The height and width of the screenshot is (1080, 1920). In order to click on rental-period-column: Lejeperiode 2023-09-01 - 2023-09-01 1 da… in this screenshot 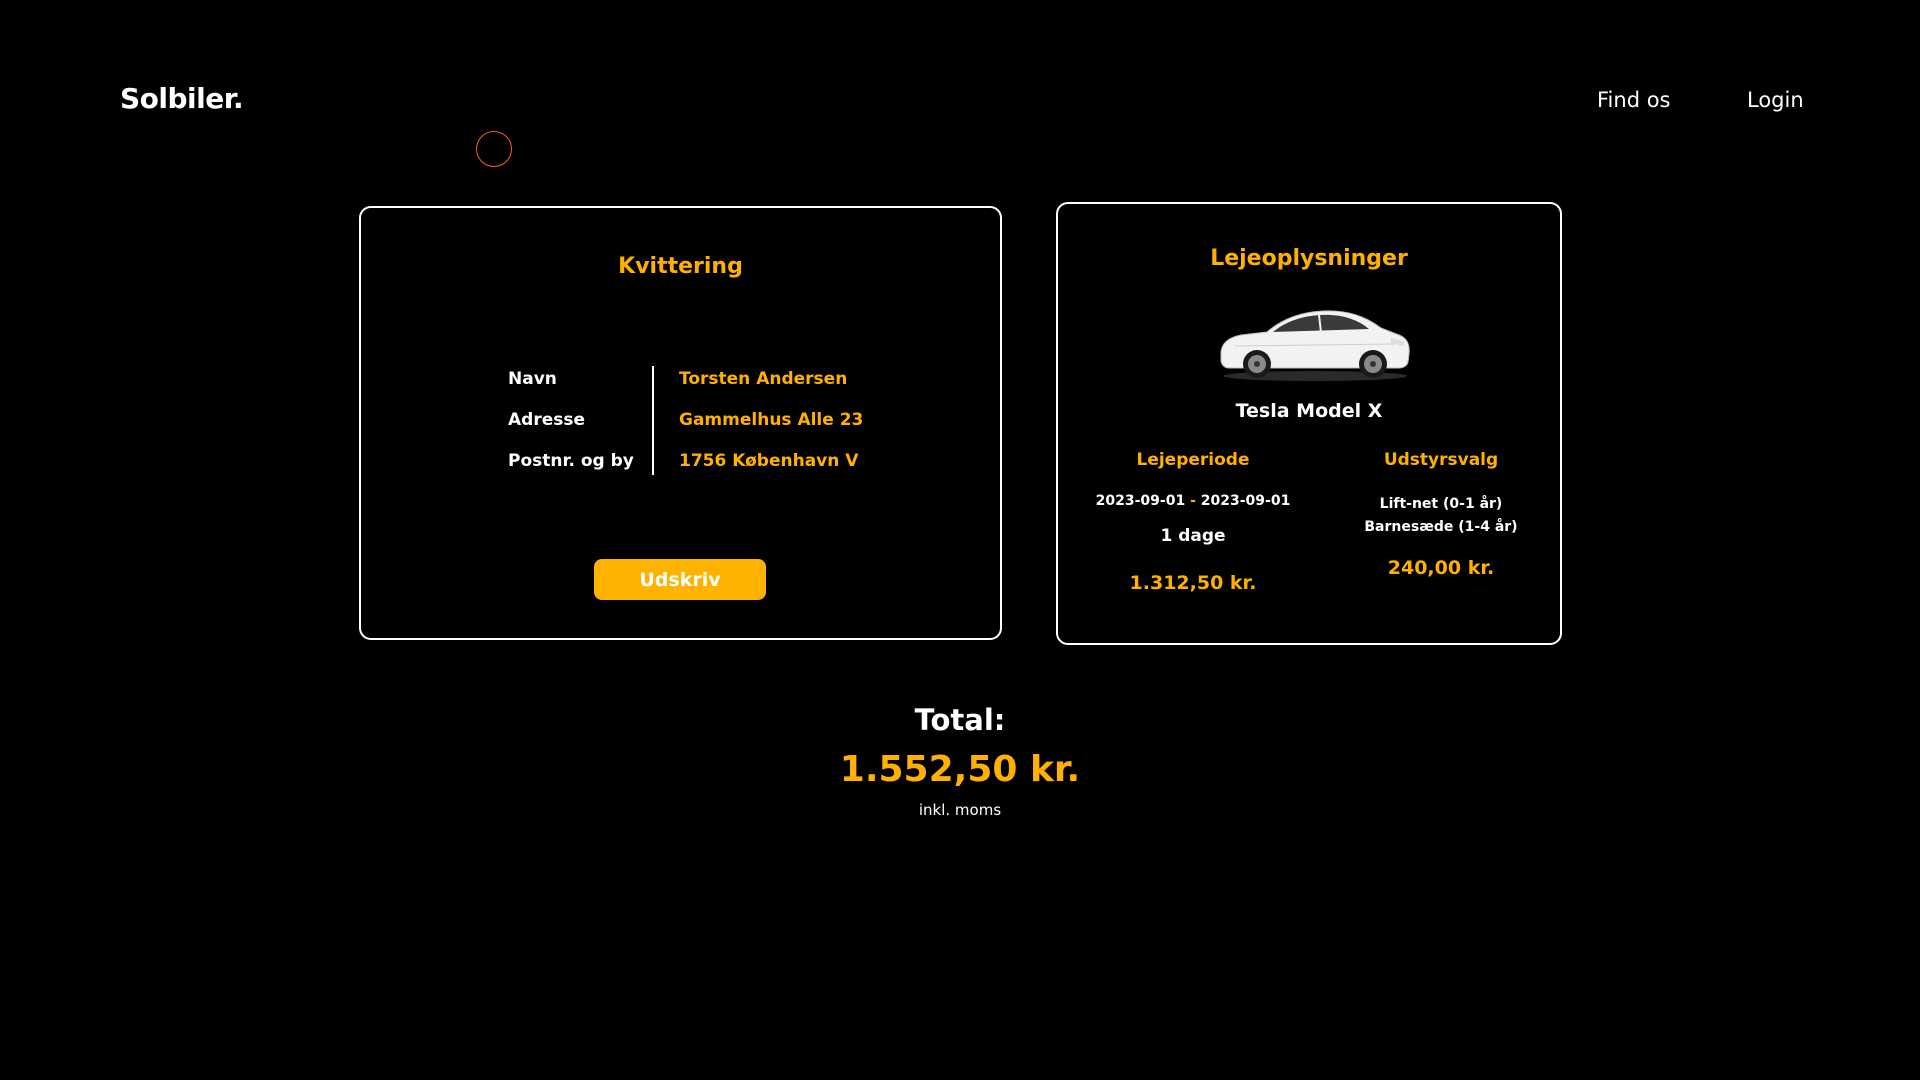, I will do `click(1193, 522)`.